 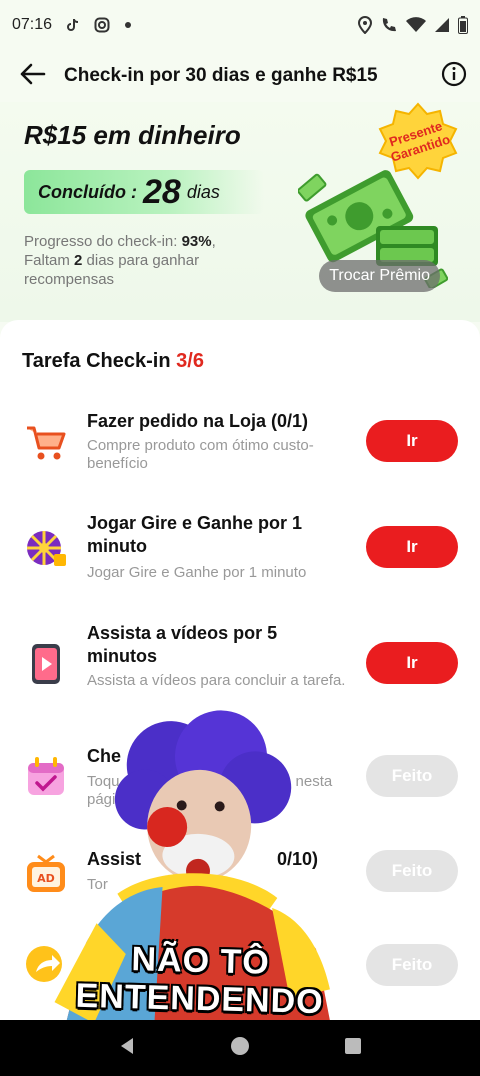 What do you see at coordinates (78, 260) in the screenshot?
I see `remaining-days: 2` at bounding box center [78, 260].